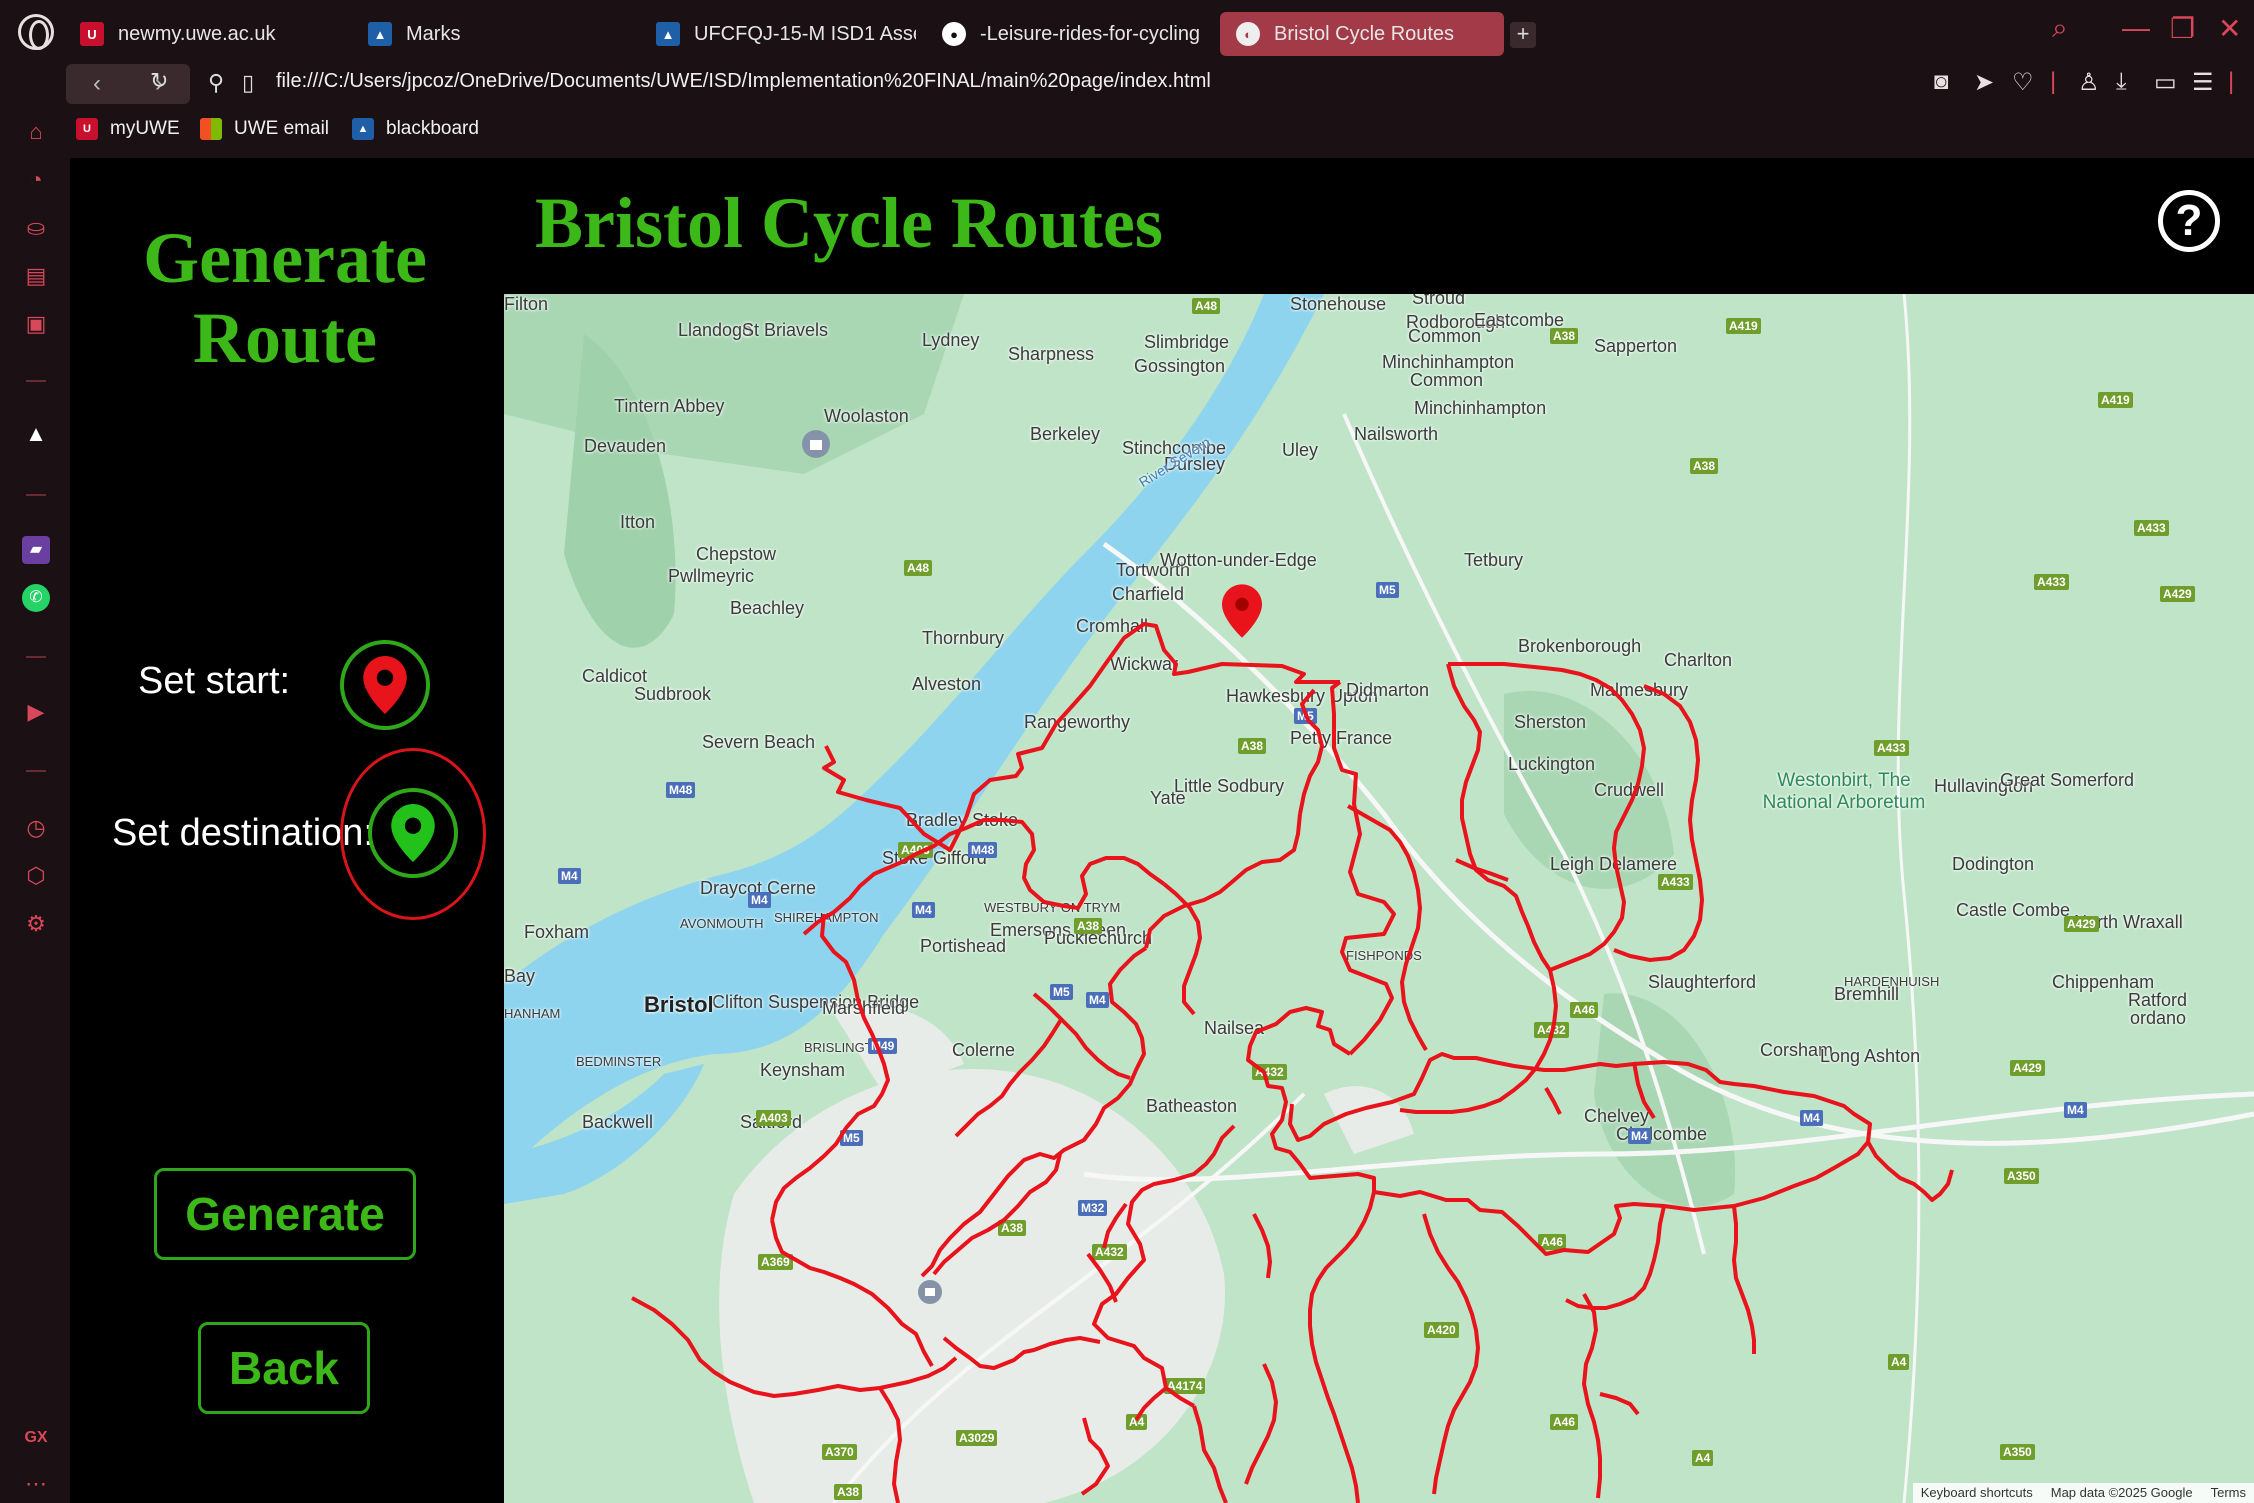  What do you see at coordinates (36, 324) in the screenshot?
I see `memory-limiter-icon: ▣` at bounding box center [36, 324].